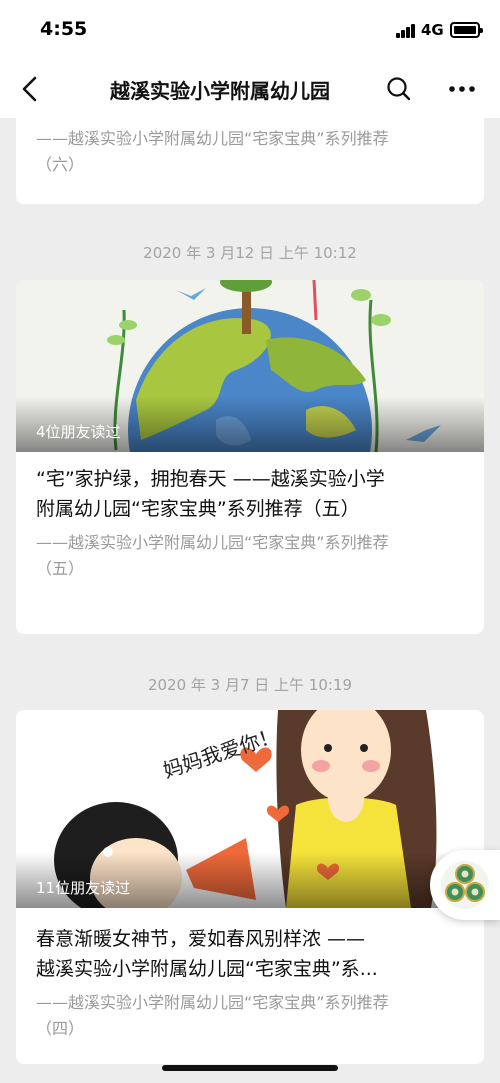  I want to click on nav-bar: 越溪实验小学附属幼儿园, so click(250, 89).